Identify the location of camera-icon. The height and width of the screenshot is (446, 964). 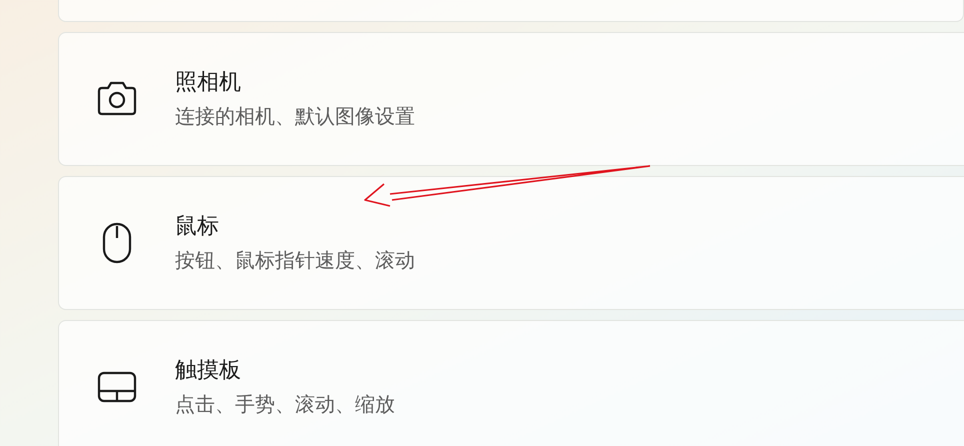
(117, 99).